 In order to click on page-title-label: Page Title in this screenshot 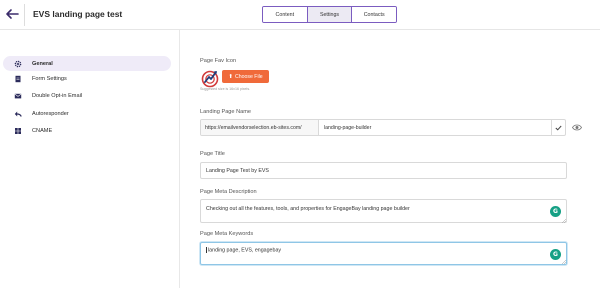, I will do `click(212, 154)`.